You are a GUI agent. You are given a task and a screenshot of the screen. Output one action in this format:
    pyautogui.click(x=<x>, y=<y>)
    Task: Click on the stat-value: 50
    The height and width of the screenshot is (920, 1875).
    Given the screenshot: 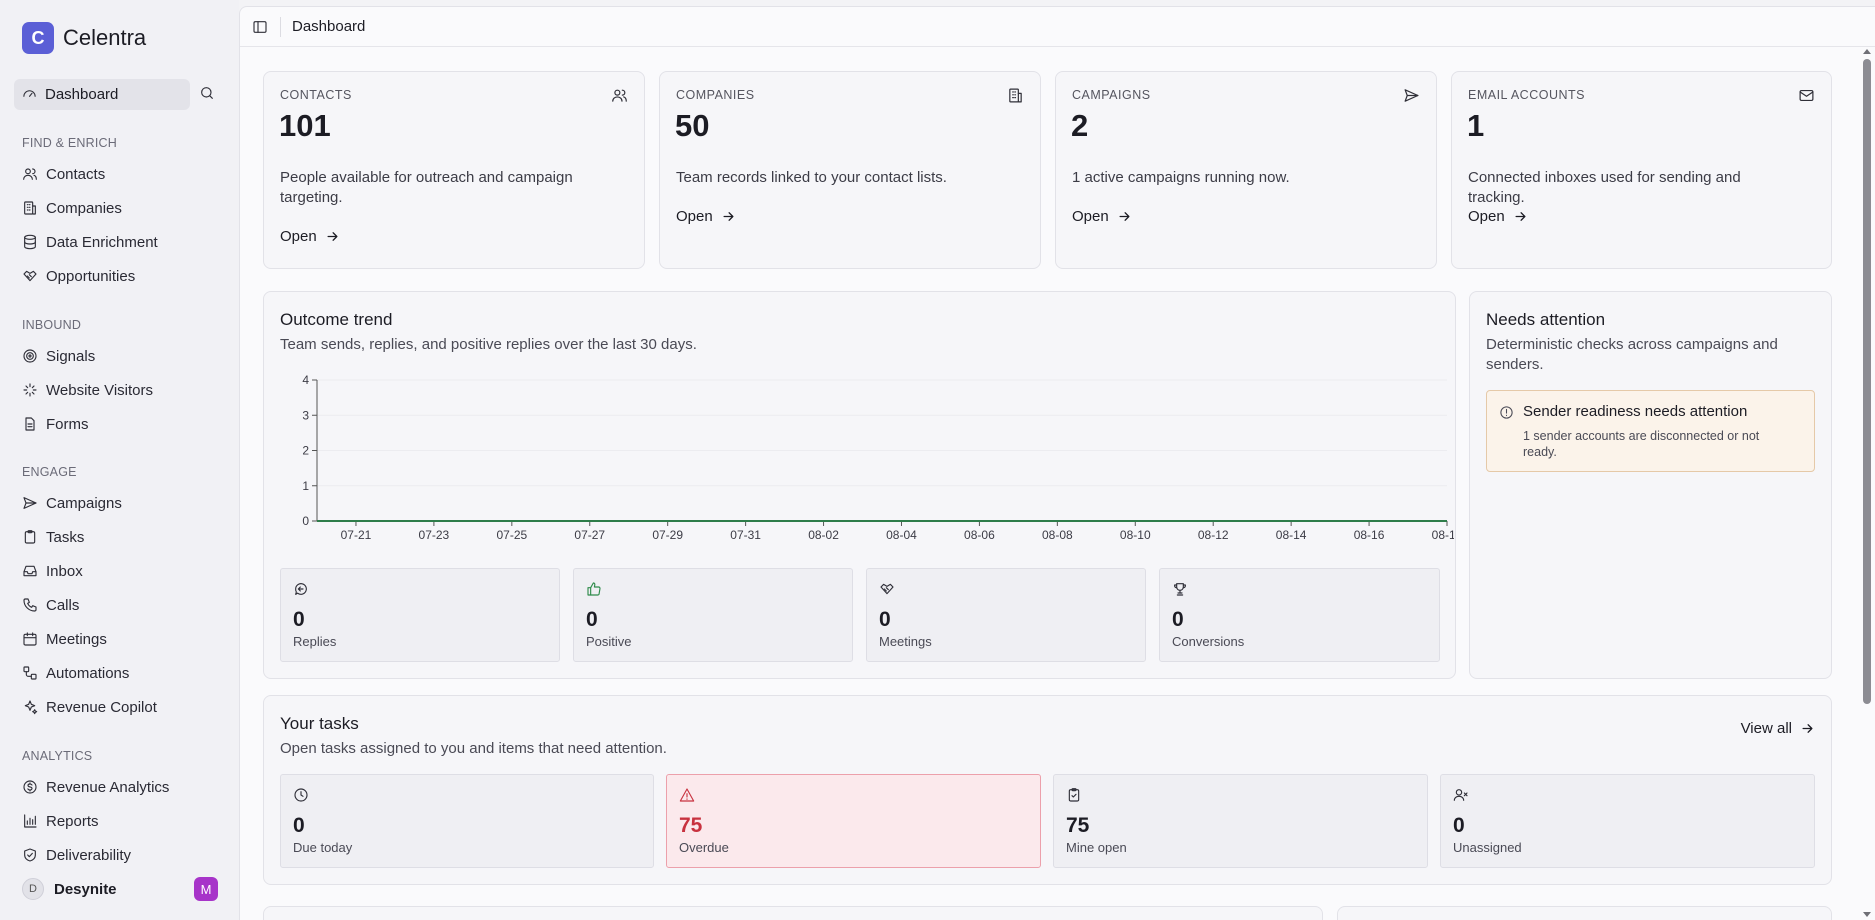 What is the action you would take?
    pyautogui.click(x=692, y=125)
    